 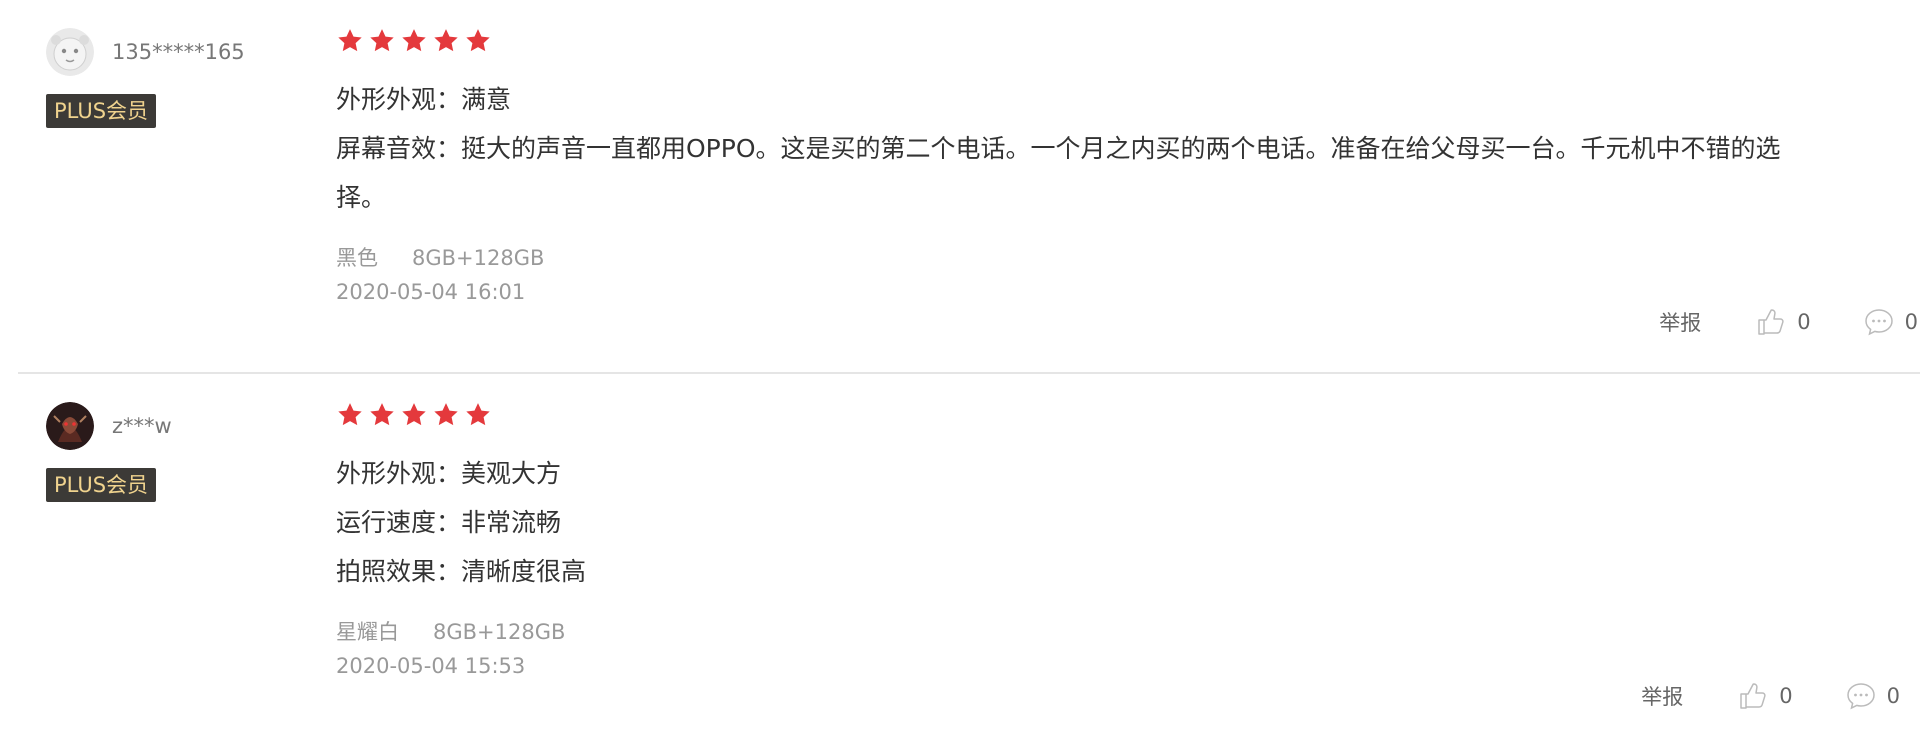 What do you see at coordinates (431, 666) in the screenshot?
I see `review-date: 2020-05-04 15:53` at bounding box center [431, 666].